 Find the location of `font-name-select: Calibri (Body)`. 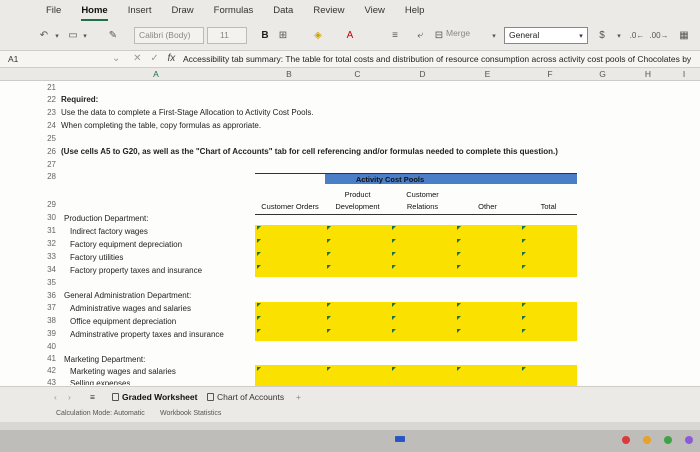

font-name-select: Calibri (Body) is located at coordinates (169, 35).